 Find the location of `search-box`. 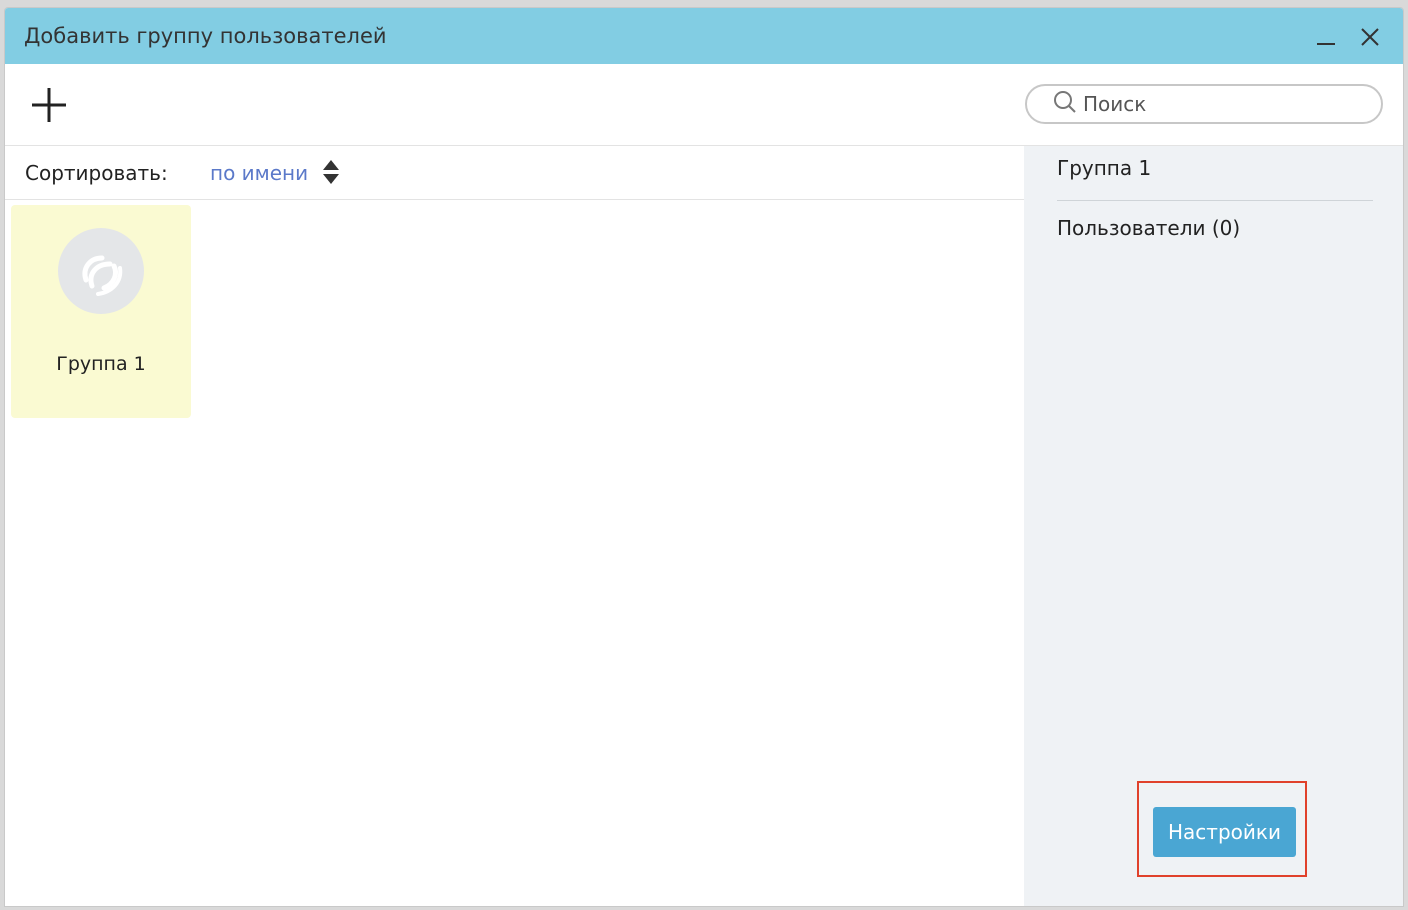

search-box is located at coordinates (1204, 104).